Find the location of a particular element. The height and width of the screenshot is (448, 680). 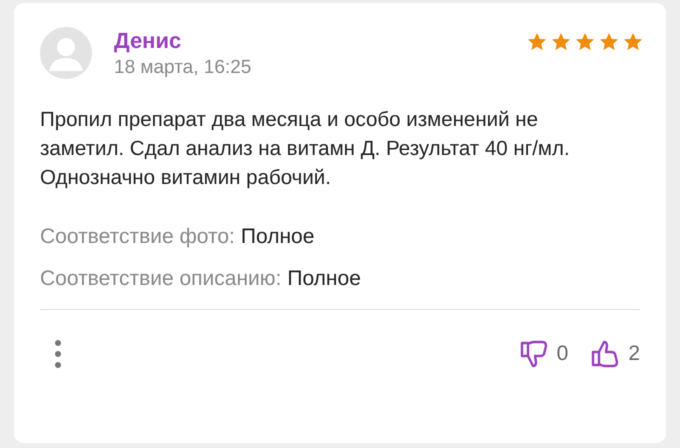

more-icon is located at coordinates (58, 354).